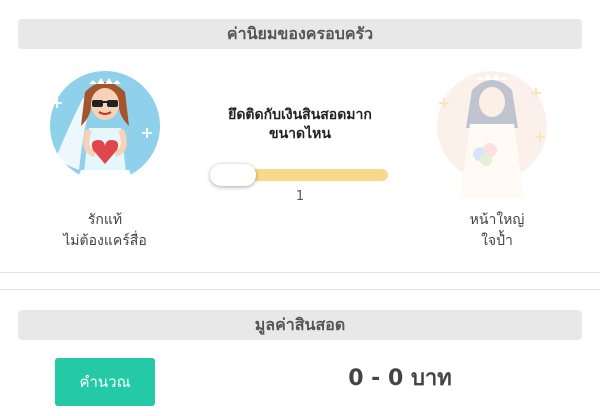 This screenshot has height=416, width=600. What do you see at coordinates (497, 230) in the screenshot?
I see `big-spender-label: หน้าใหญ่ ใจป้ำ` at bounding box center [497, 230].